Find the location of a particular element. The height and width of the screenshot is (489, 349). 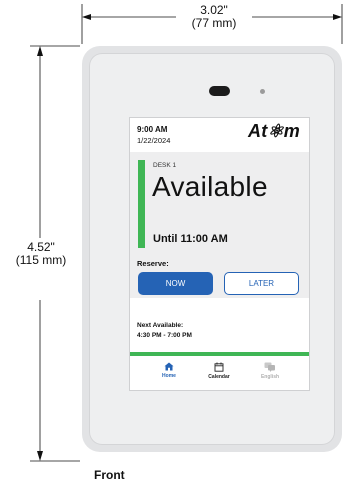

reserve-label: Reserve: is located at coordinates (153, 263).